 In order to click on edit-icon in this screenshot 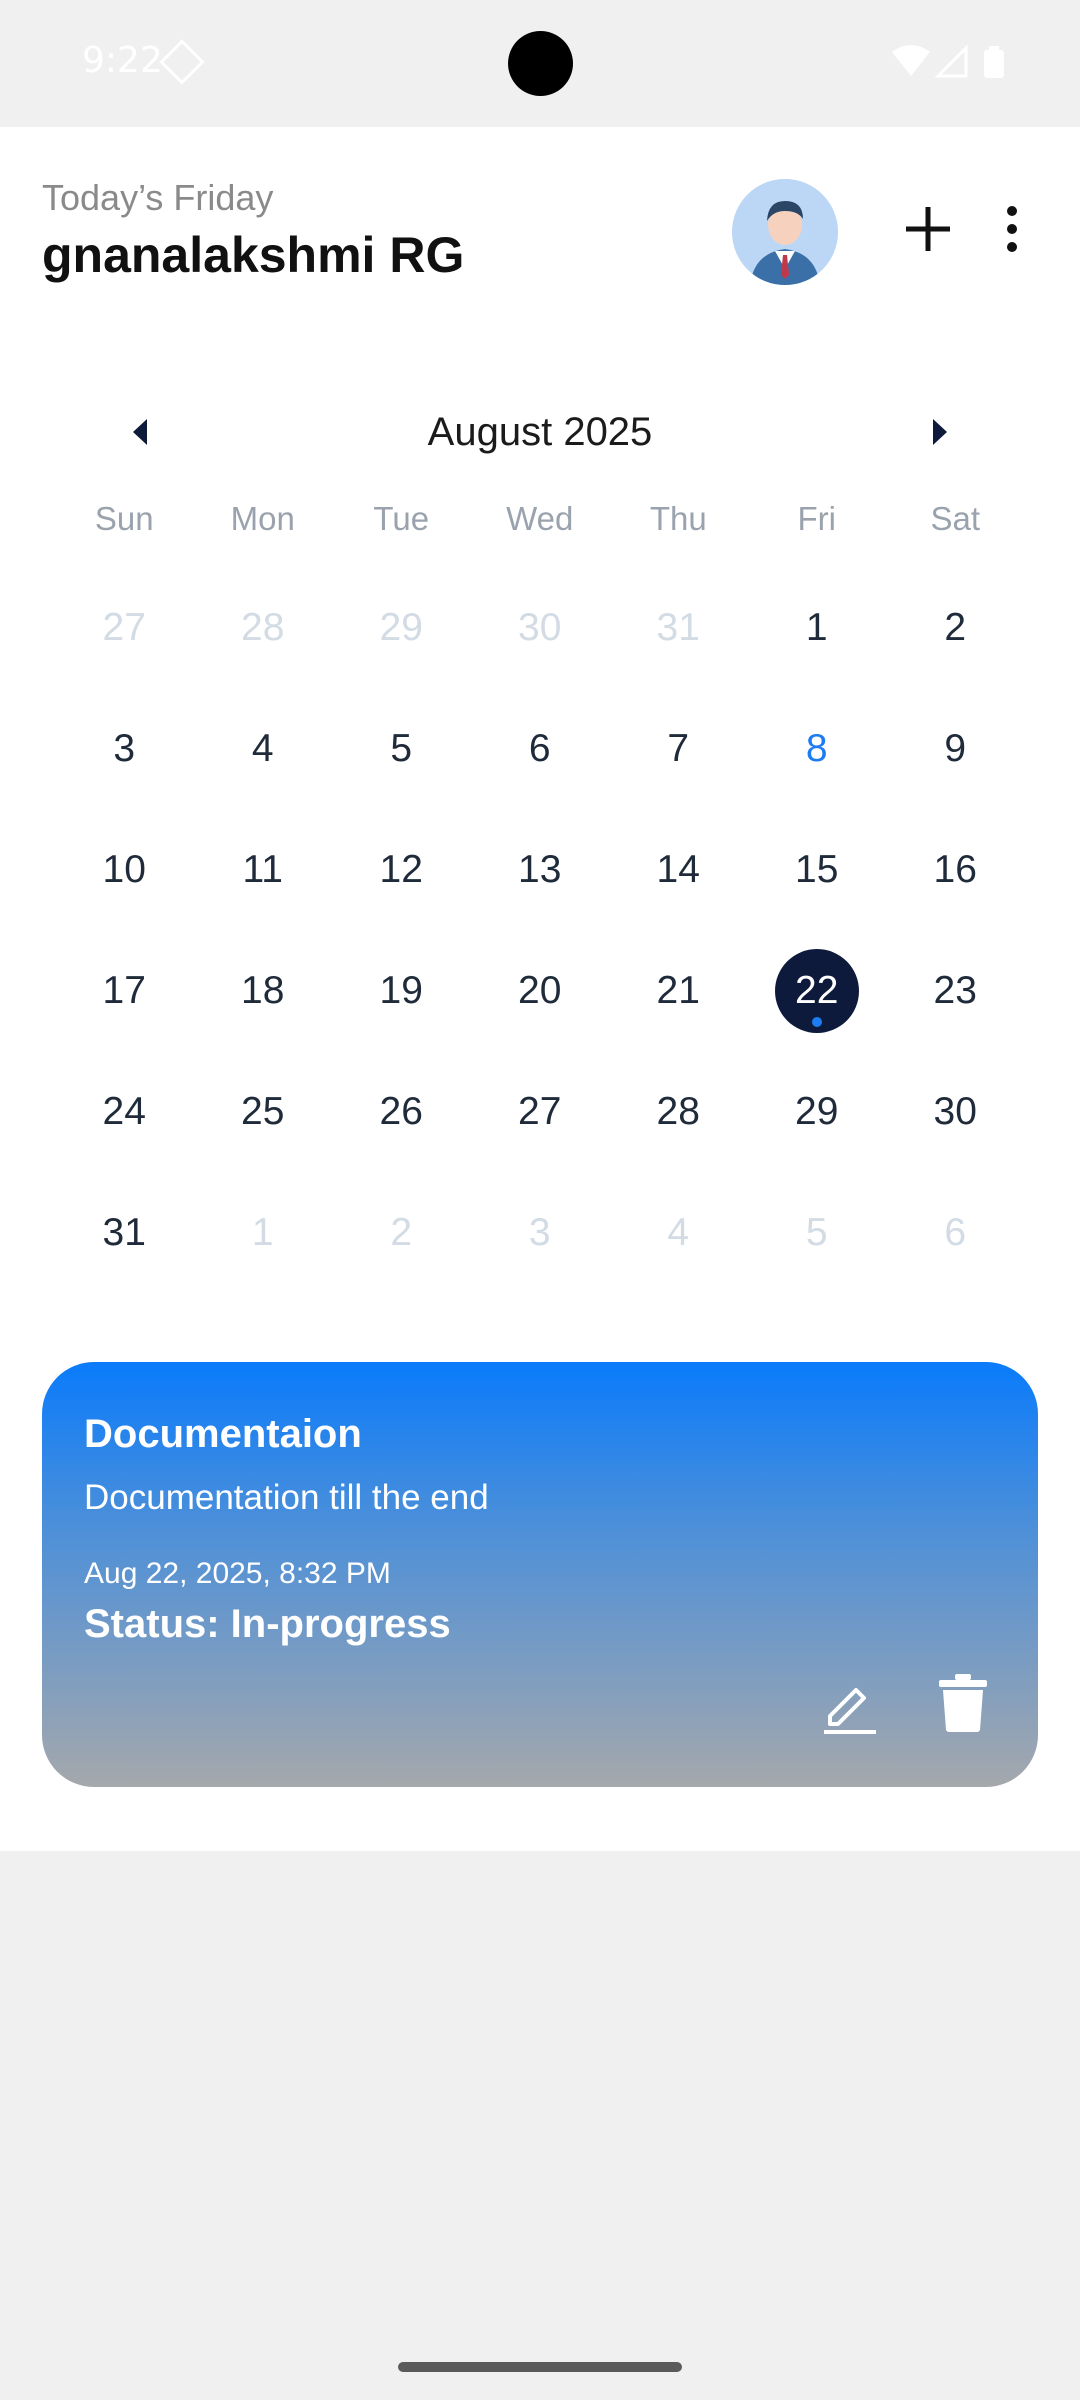, I will do `click(850, 1711)`.